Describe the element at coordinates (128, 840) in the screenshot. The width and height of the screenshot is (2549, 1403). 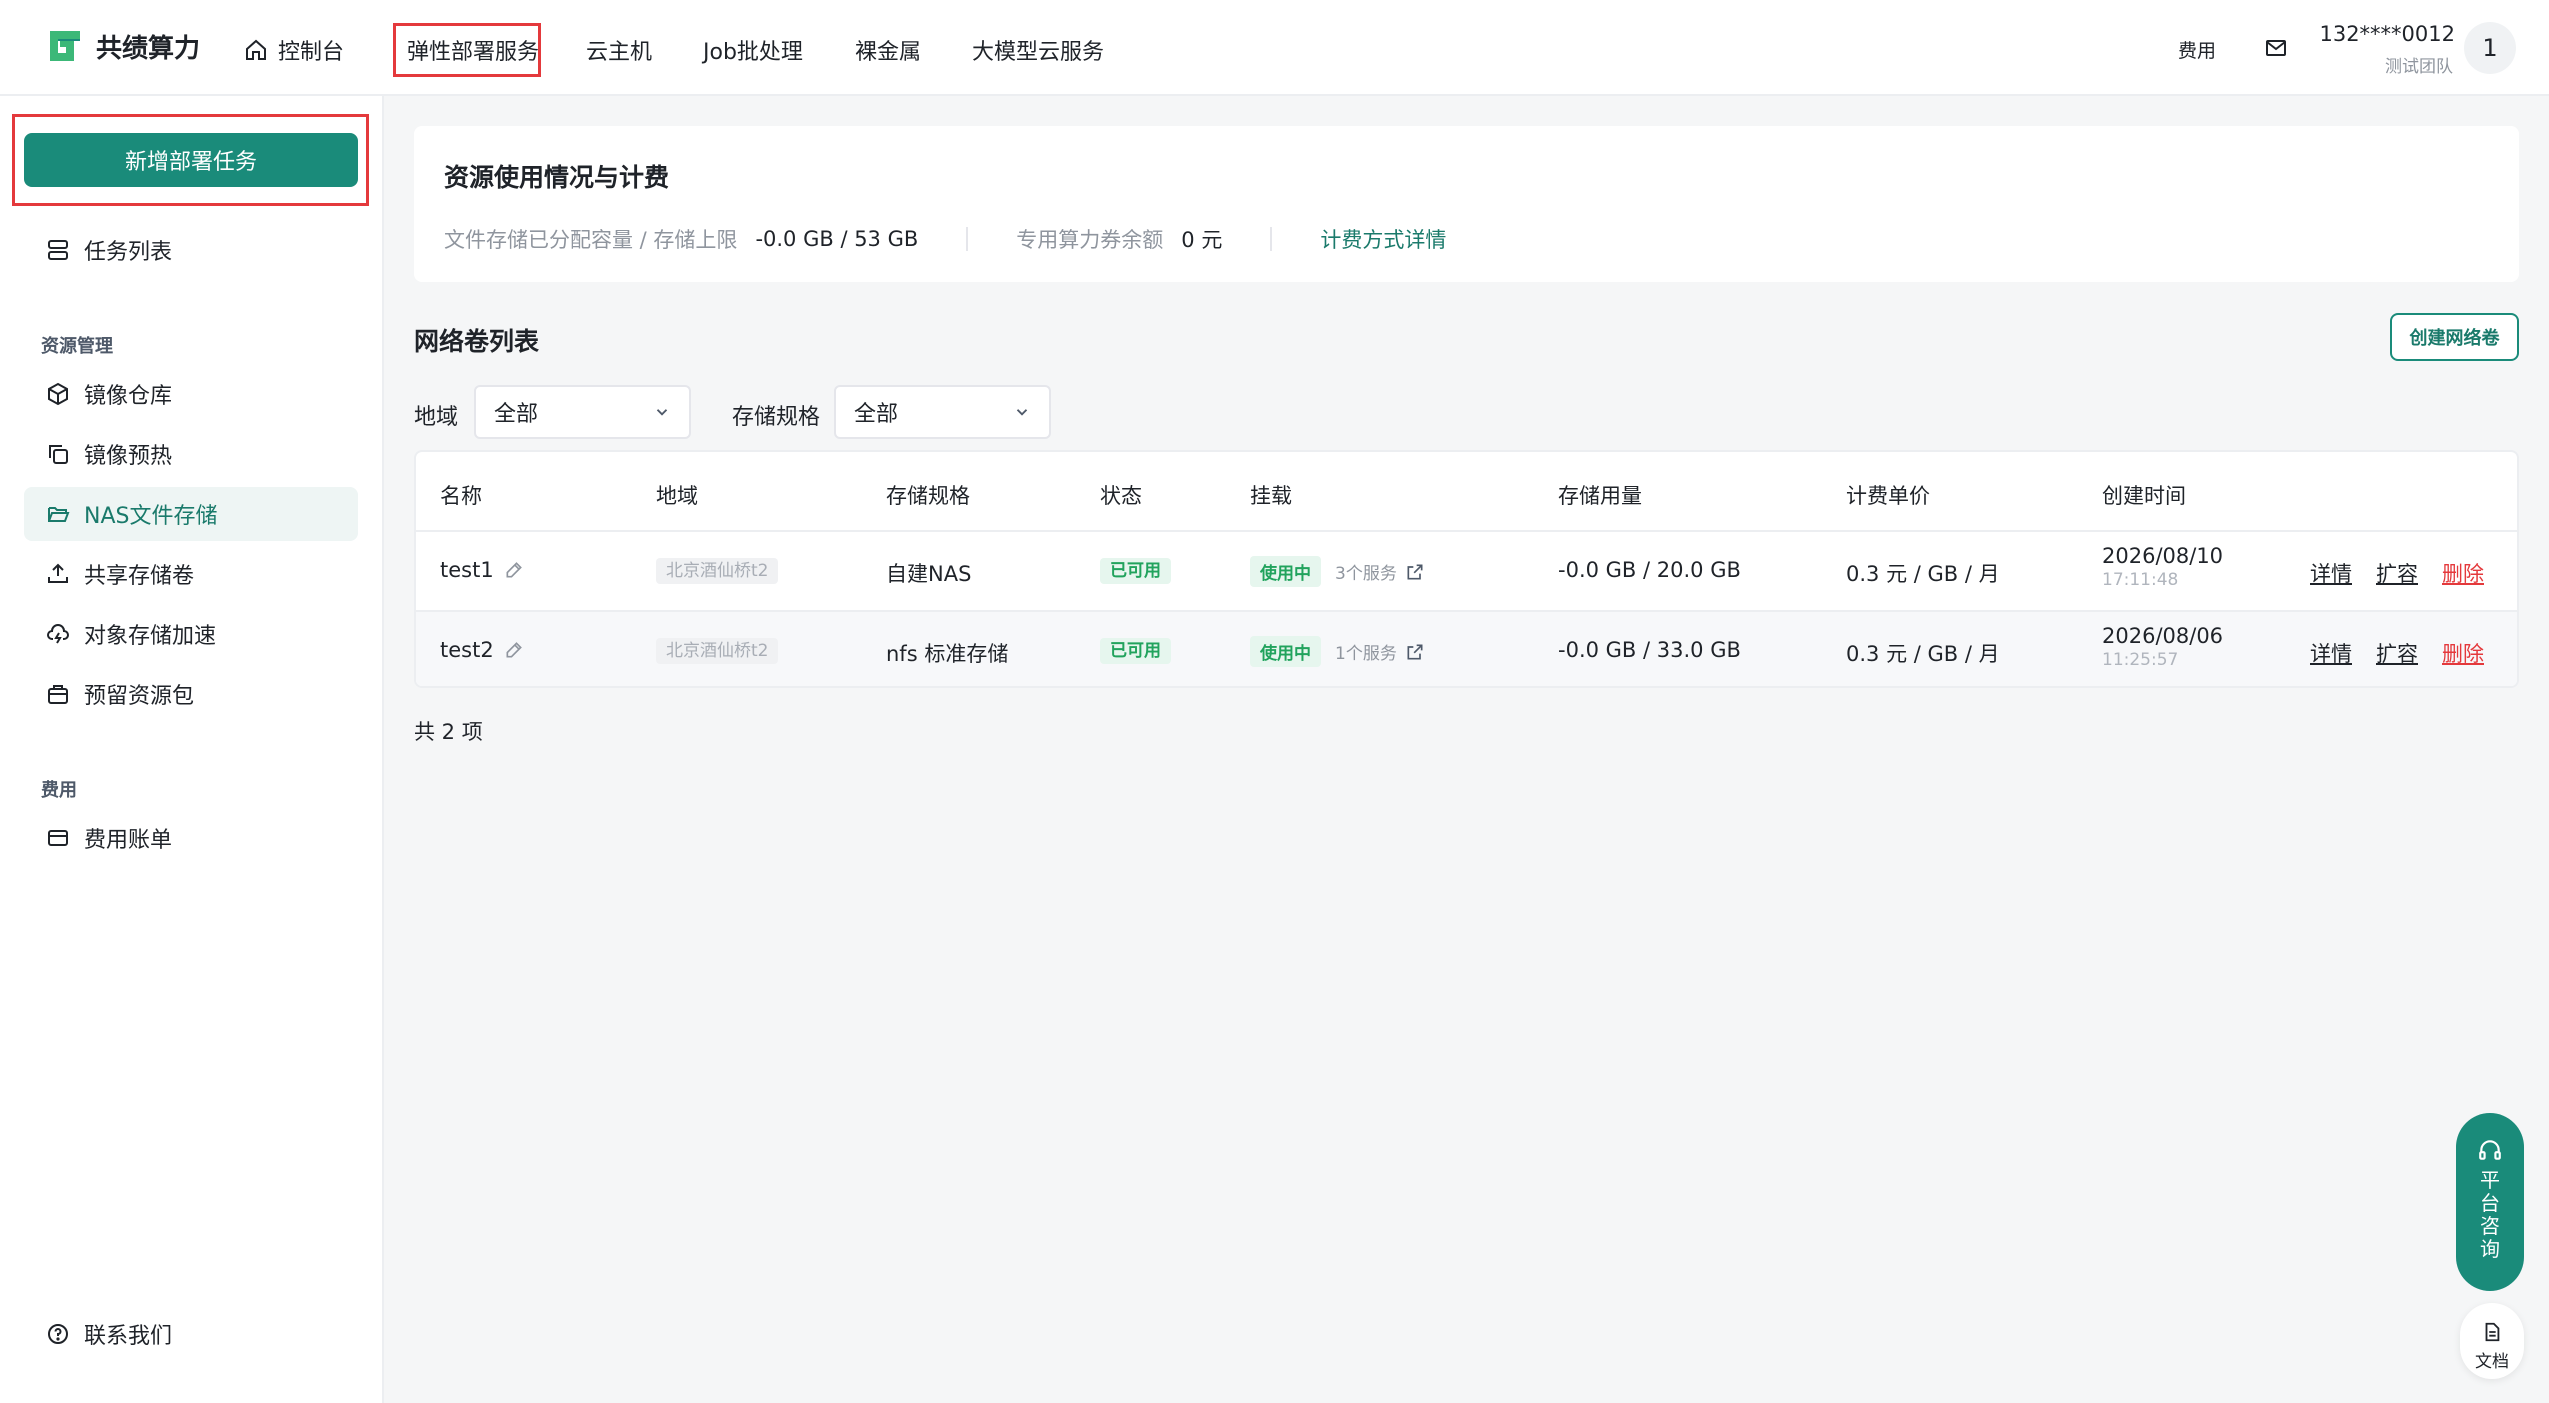
I see `sidebar-item-label: 费用账单` at that location.